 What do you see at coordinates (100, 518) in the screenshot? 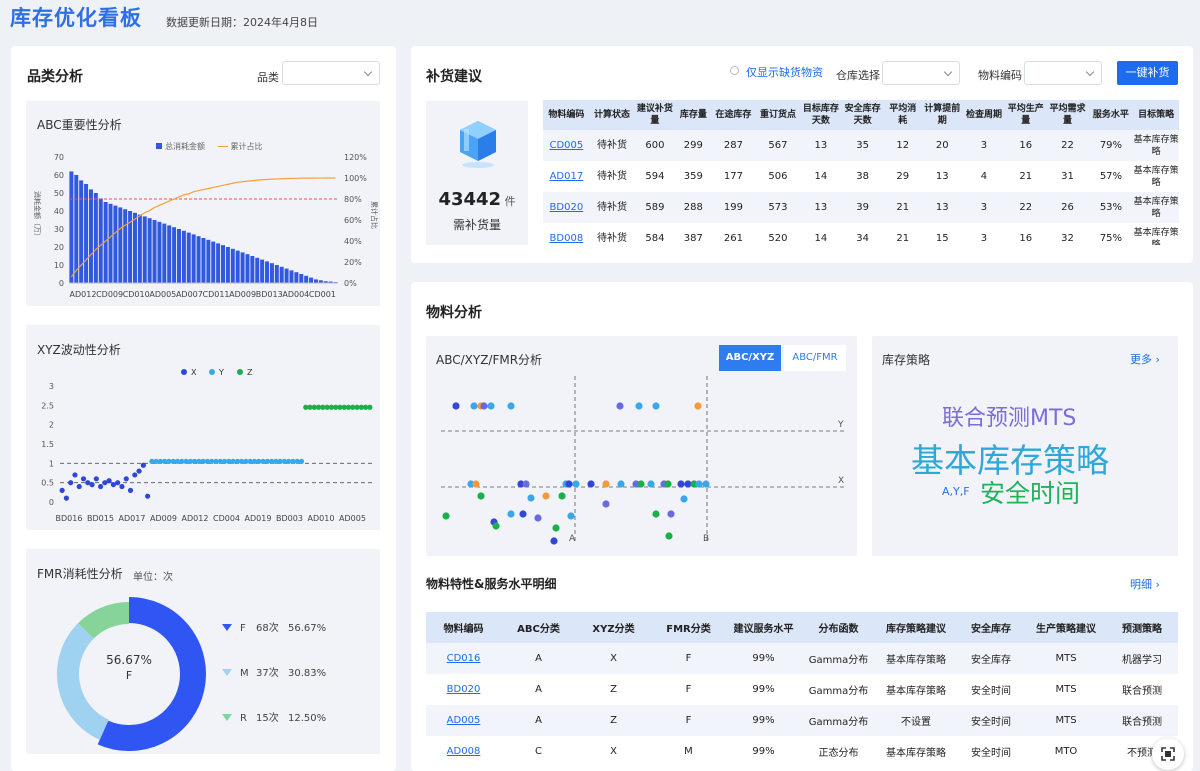
I see `x-tick-label: BD015` at bounding box center [100, 518].